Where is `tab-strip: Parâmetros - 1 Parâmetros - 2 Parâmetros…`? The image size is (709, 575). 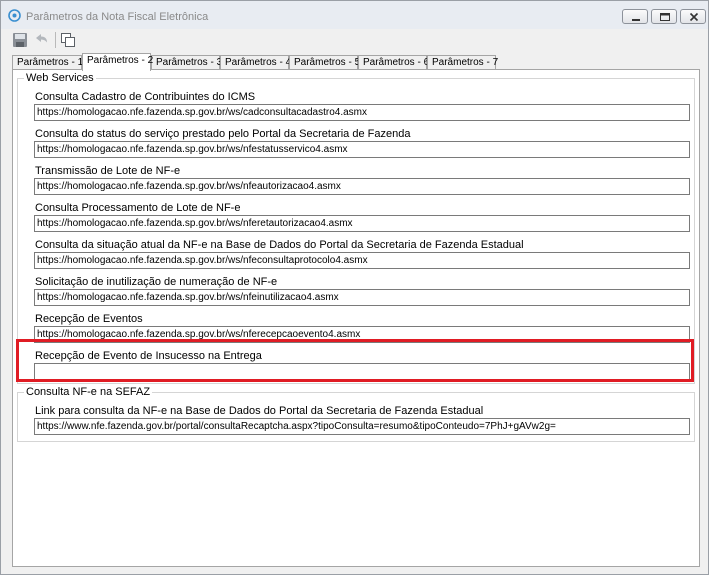
tab-strip: Parâmetros - 1 Parâmetros - 2 Parâmetros… is located at coordinates (357, 62).